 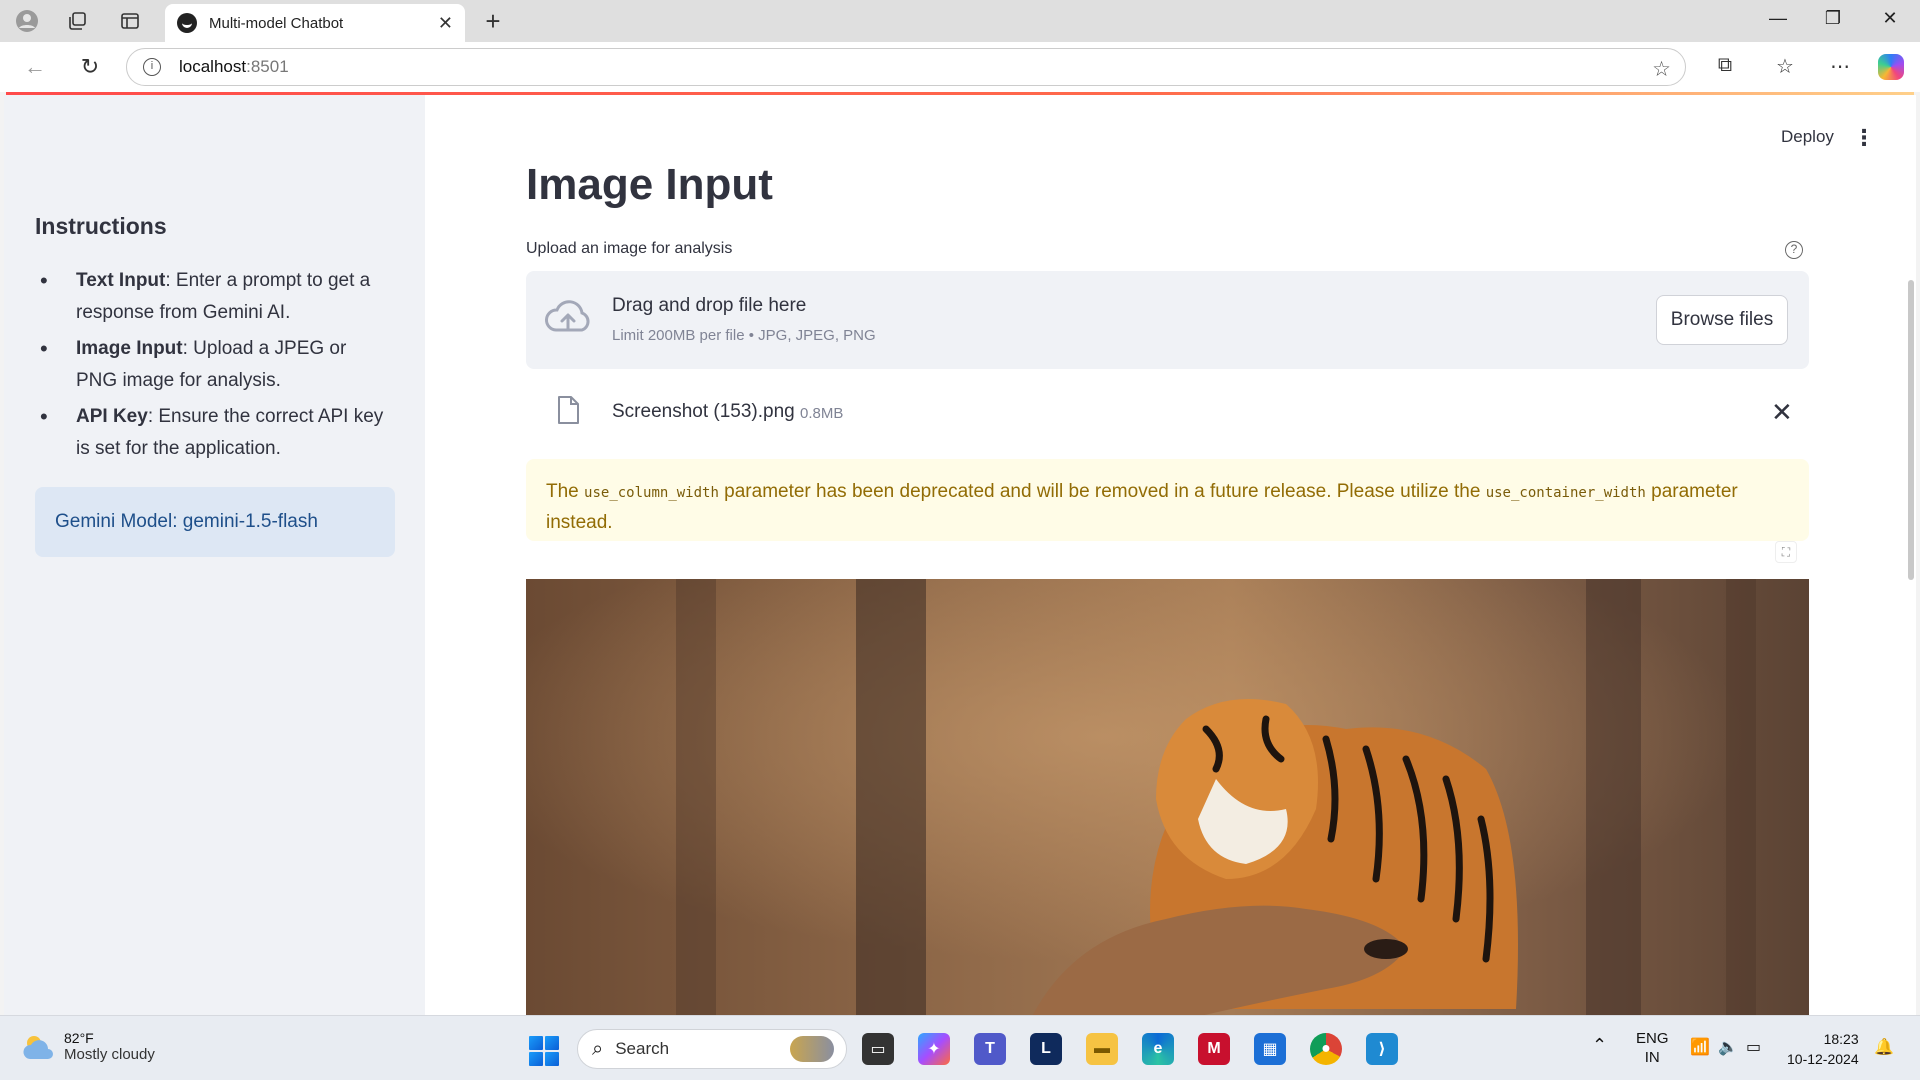 What do you see at coordinates (130, 21) in the screenshot?
I see `tab-actions-icon` at bounding box center [130, 21].